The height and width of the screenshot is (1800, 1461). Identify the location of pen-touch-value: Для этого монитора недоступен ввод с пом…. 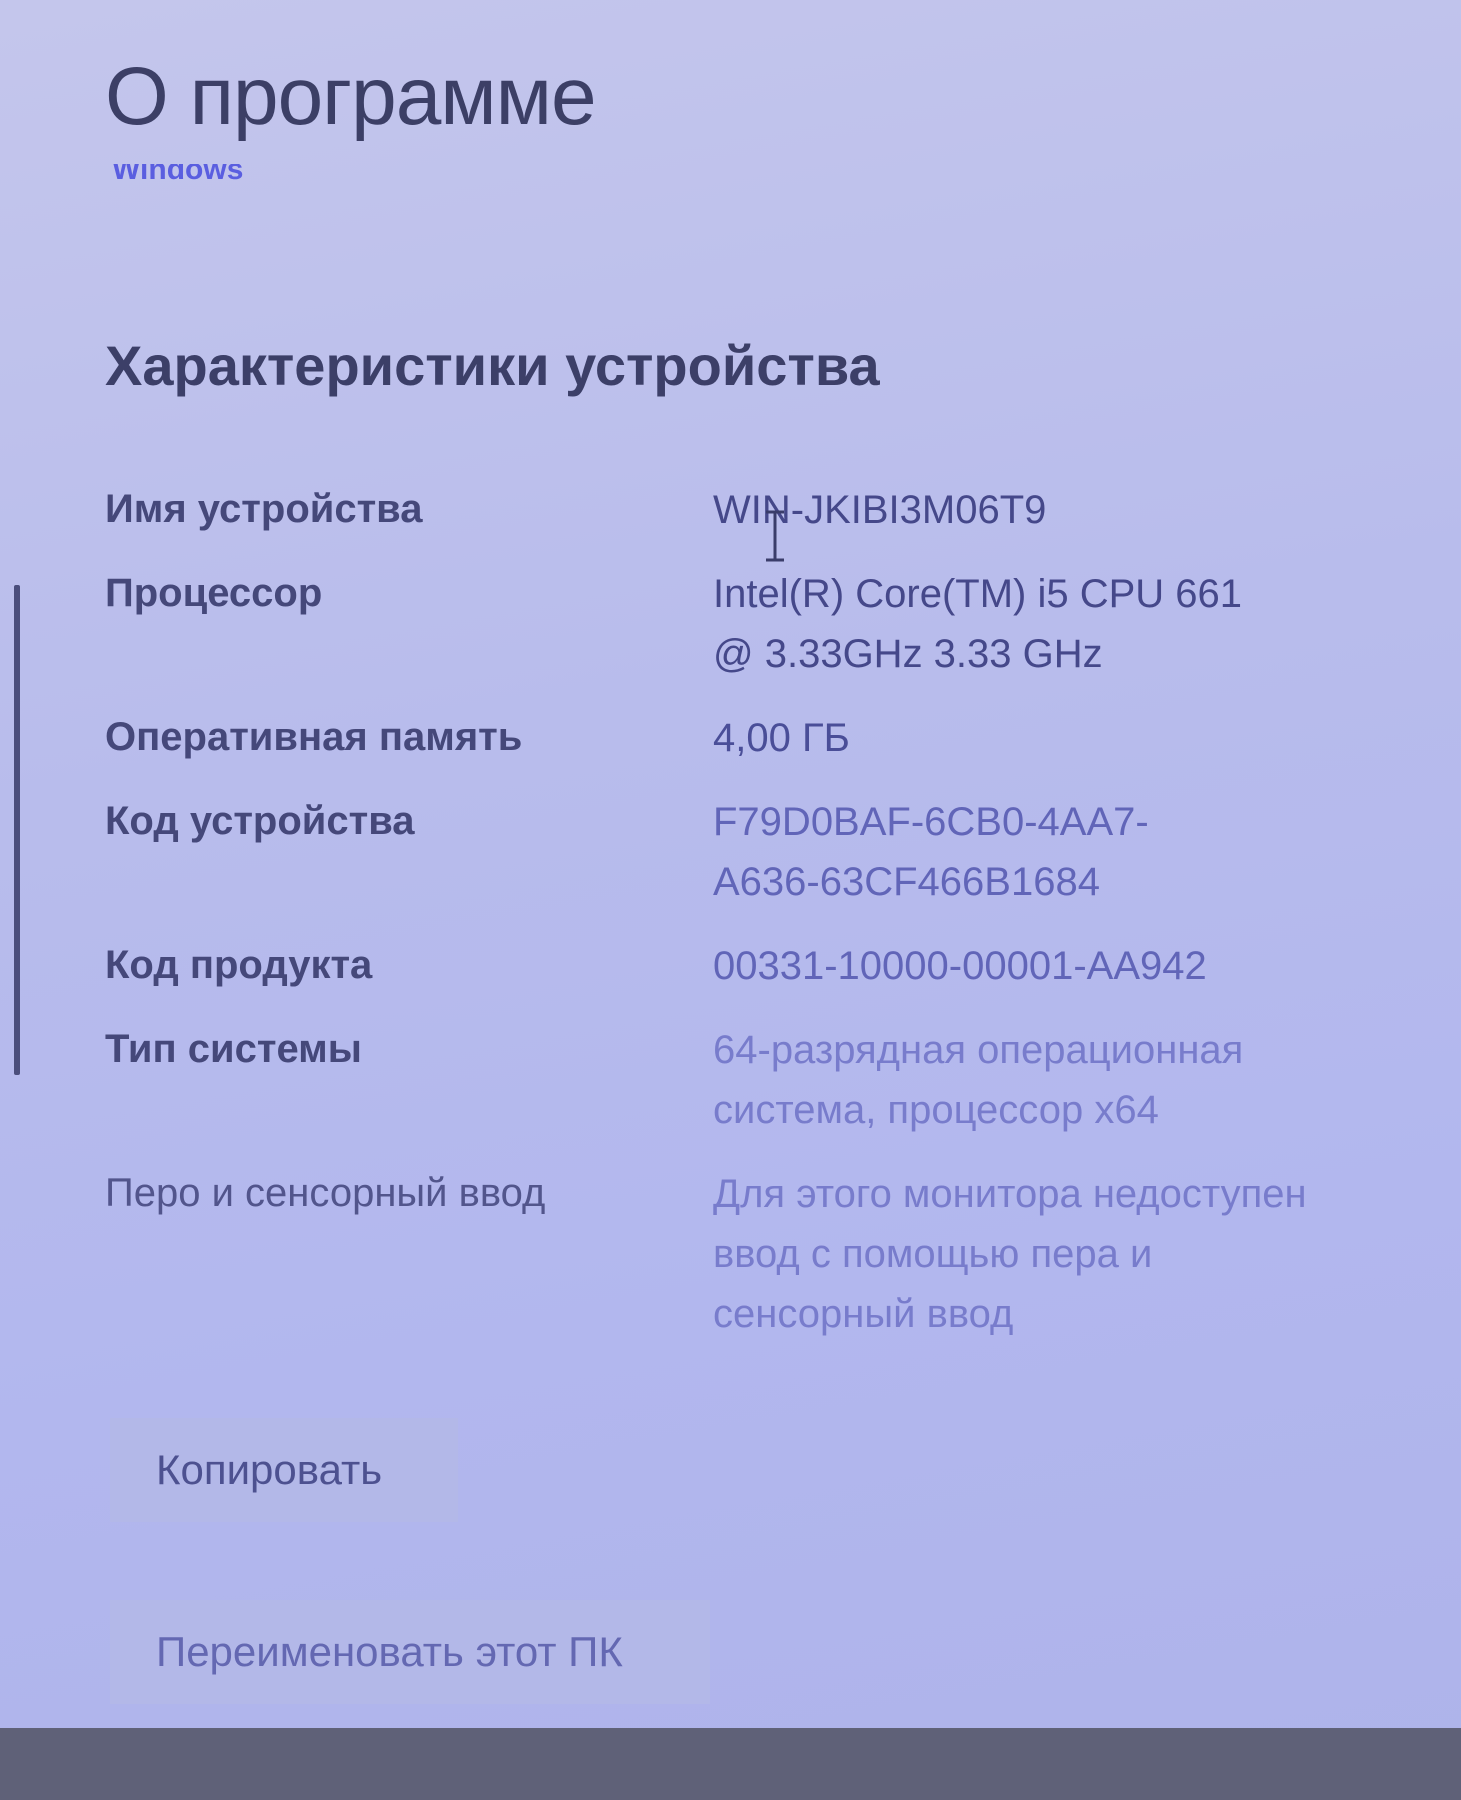
(1074, 1254).